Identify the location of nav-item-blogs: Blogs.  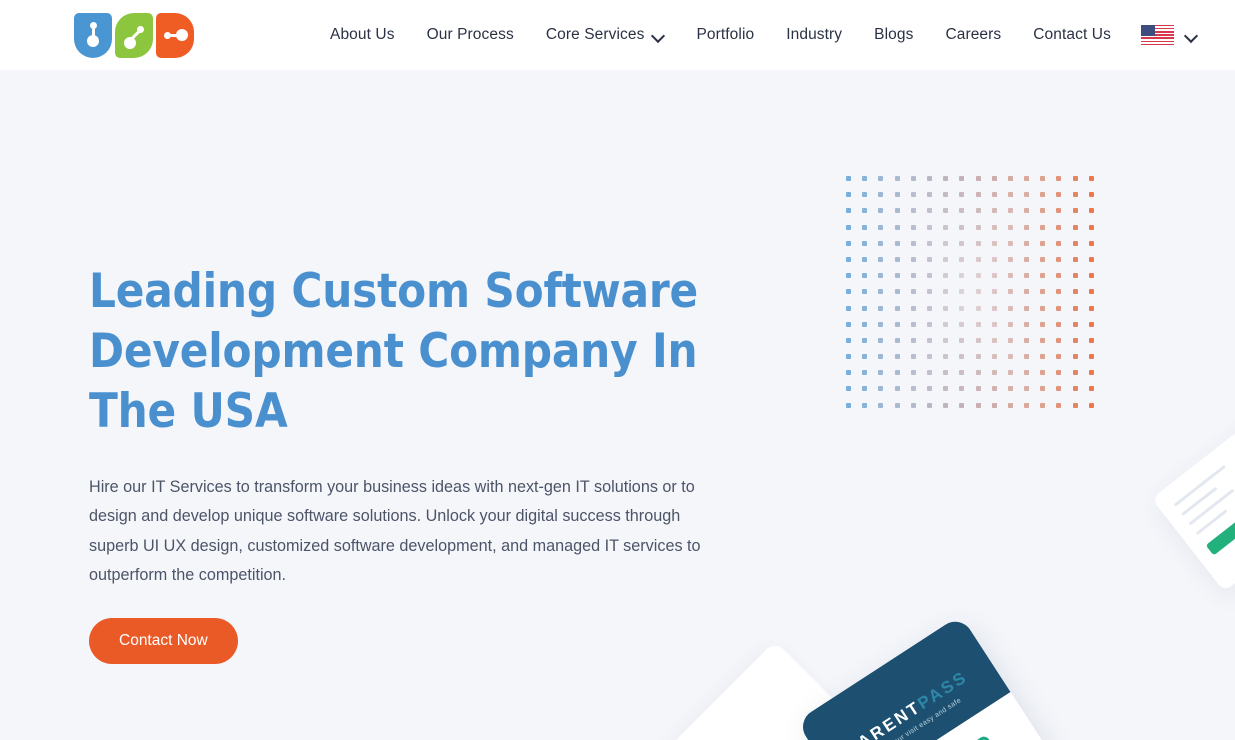
(893, 35).